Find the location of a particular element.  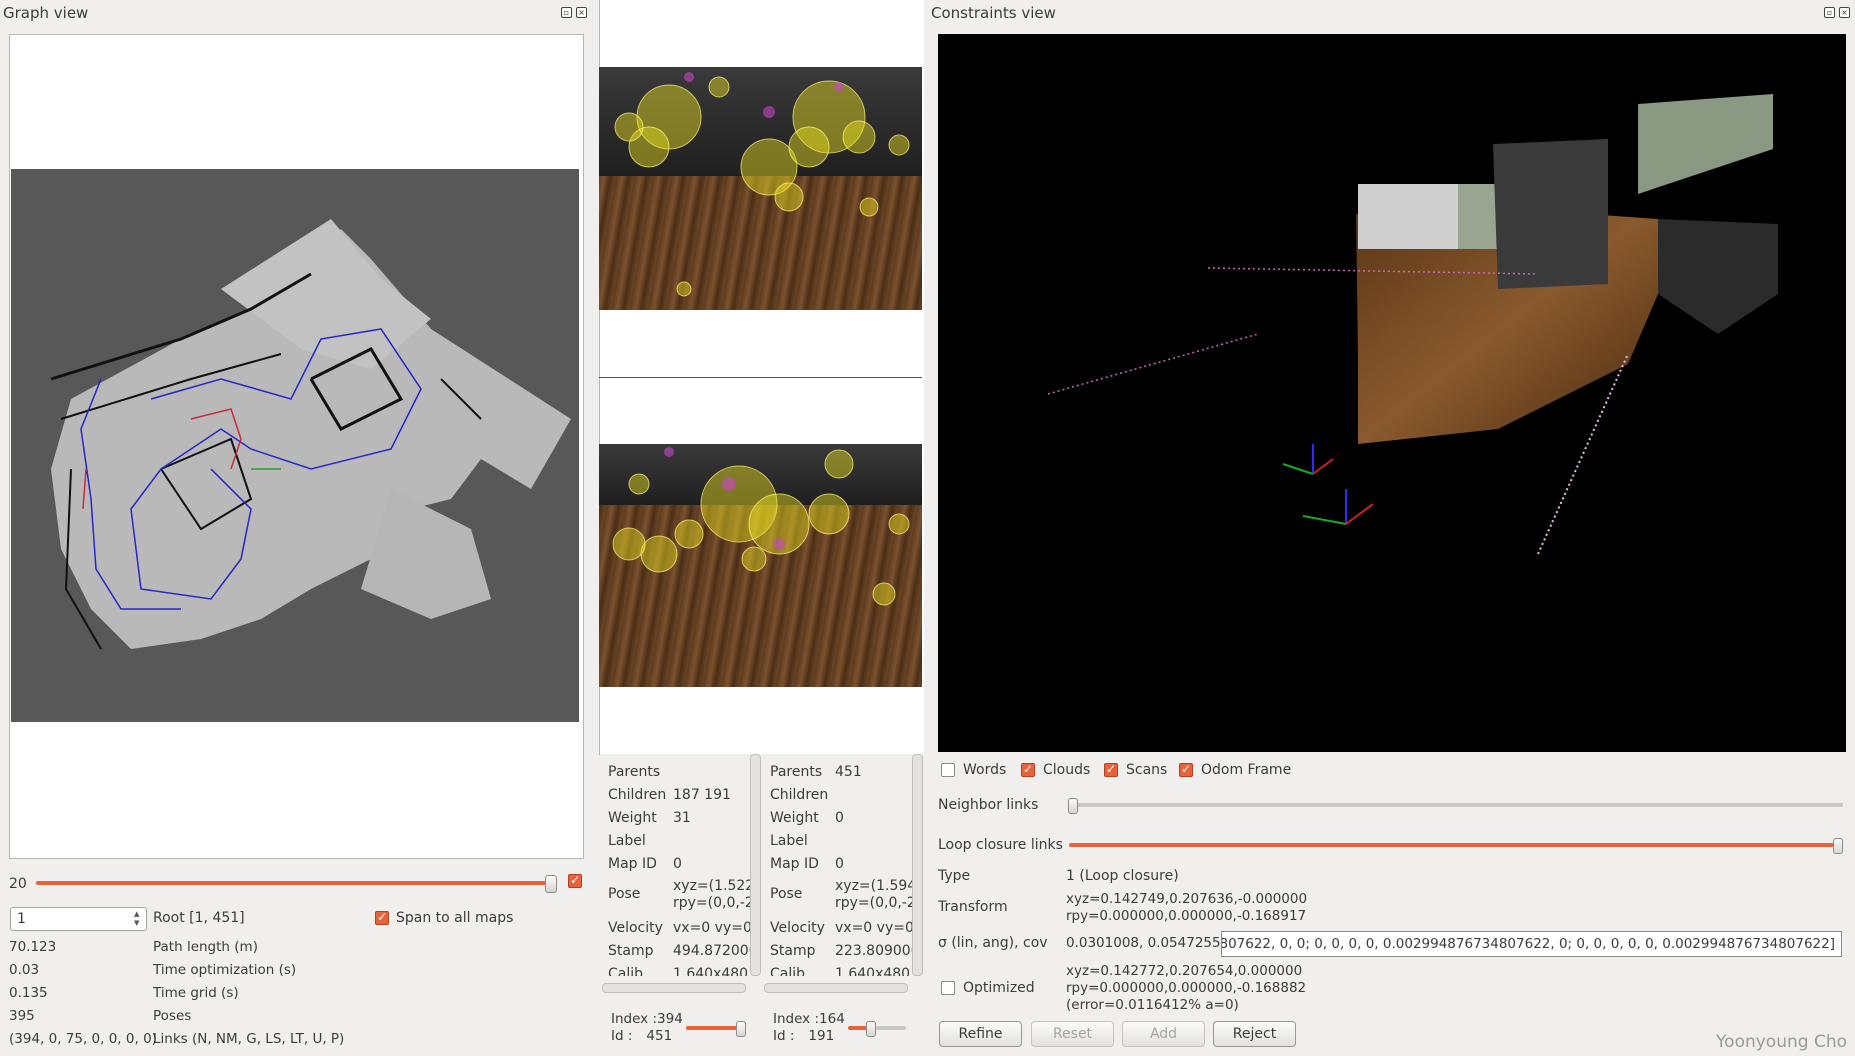

span-all-maps-label: Span to all maps is located at coordinates (455, 918).